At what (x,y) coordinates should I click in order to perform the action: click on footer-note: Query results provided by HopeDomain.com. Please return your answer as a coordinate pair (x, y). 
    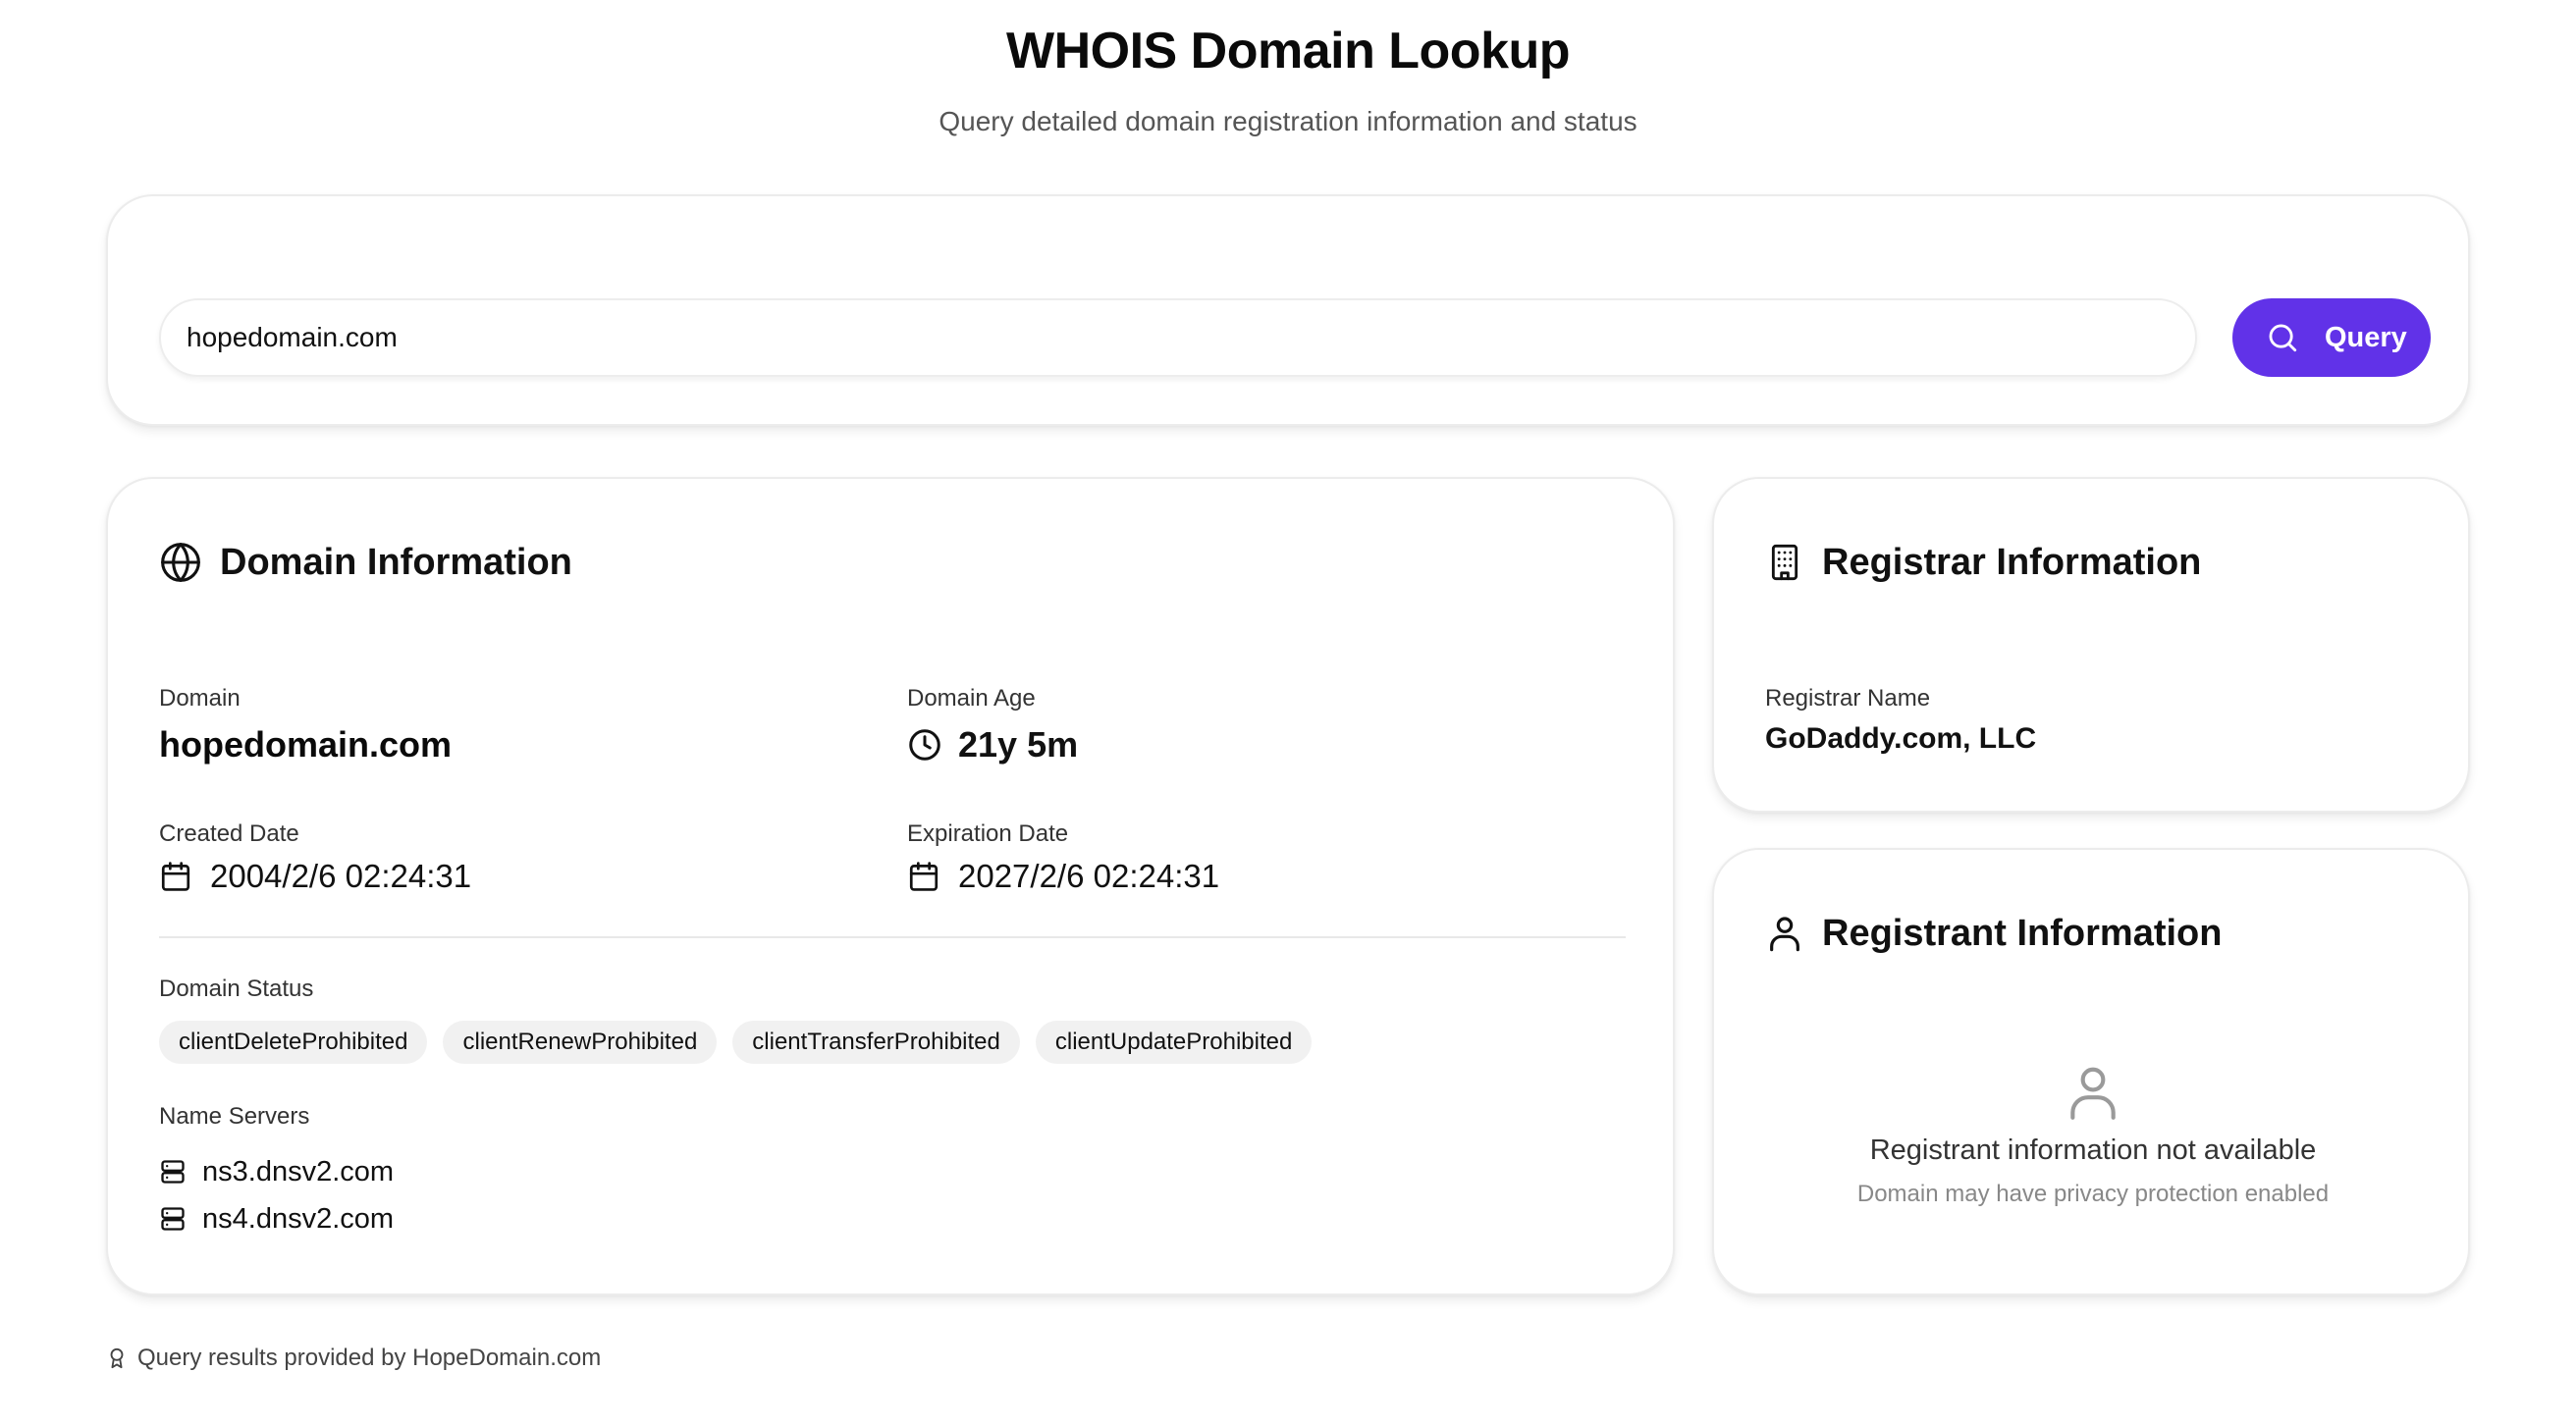
    Looking at the image, I should click on (353, 1358).